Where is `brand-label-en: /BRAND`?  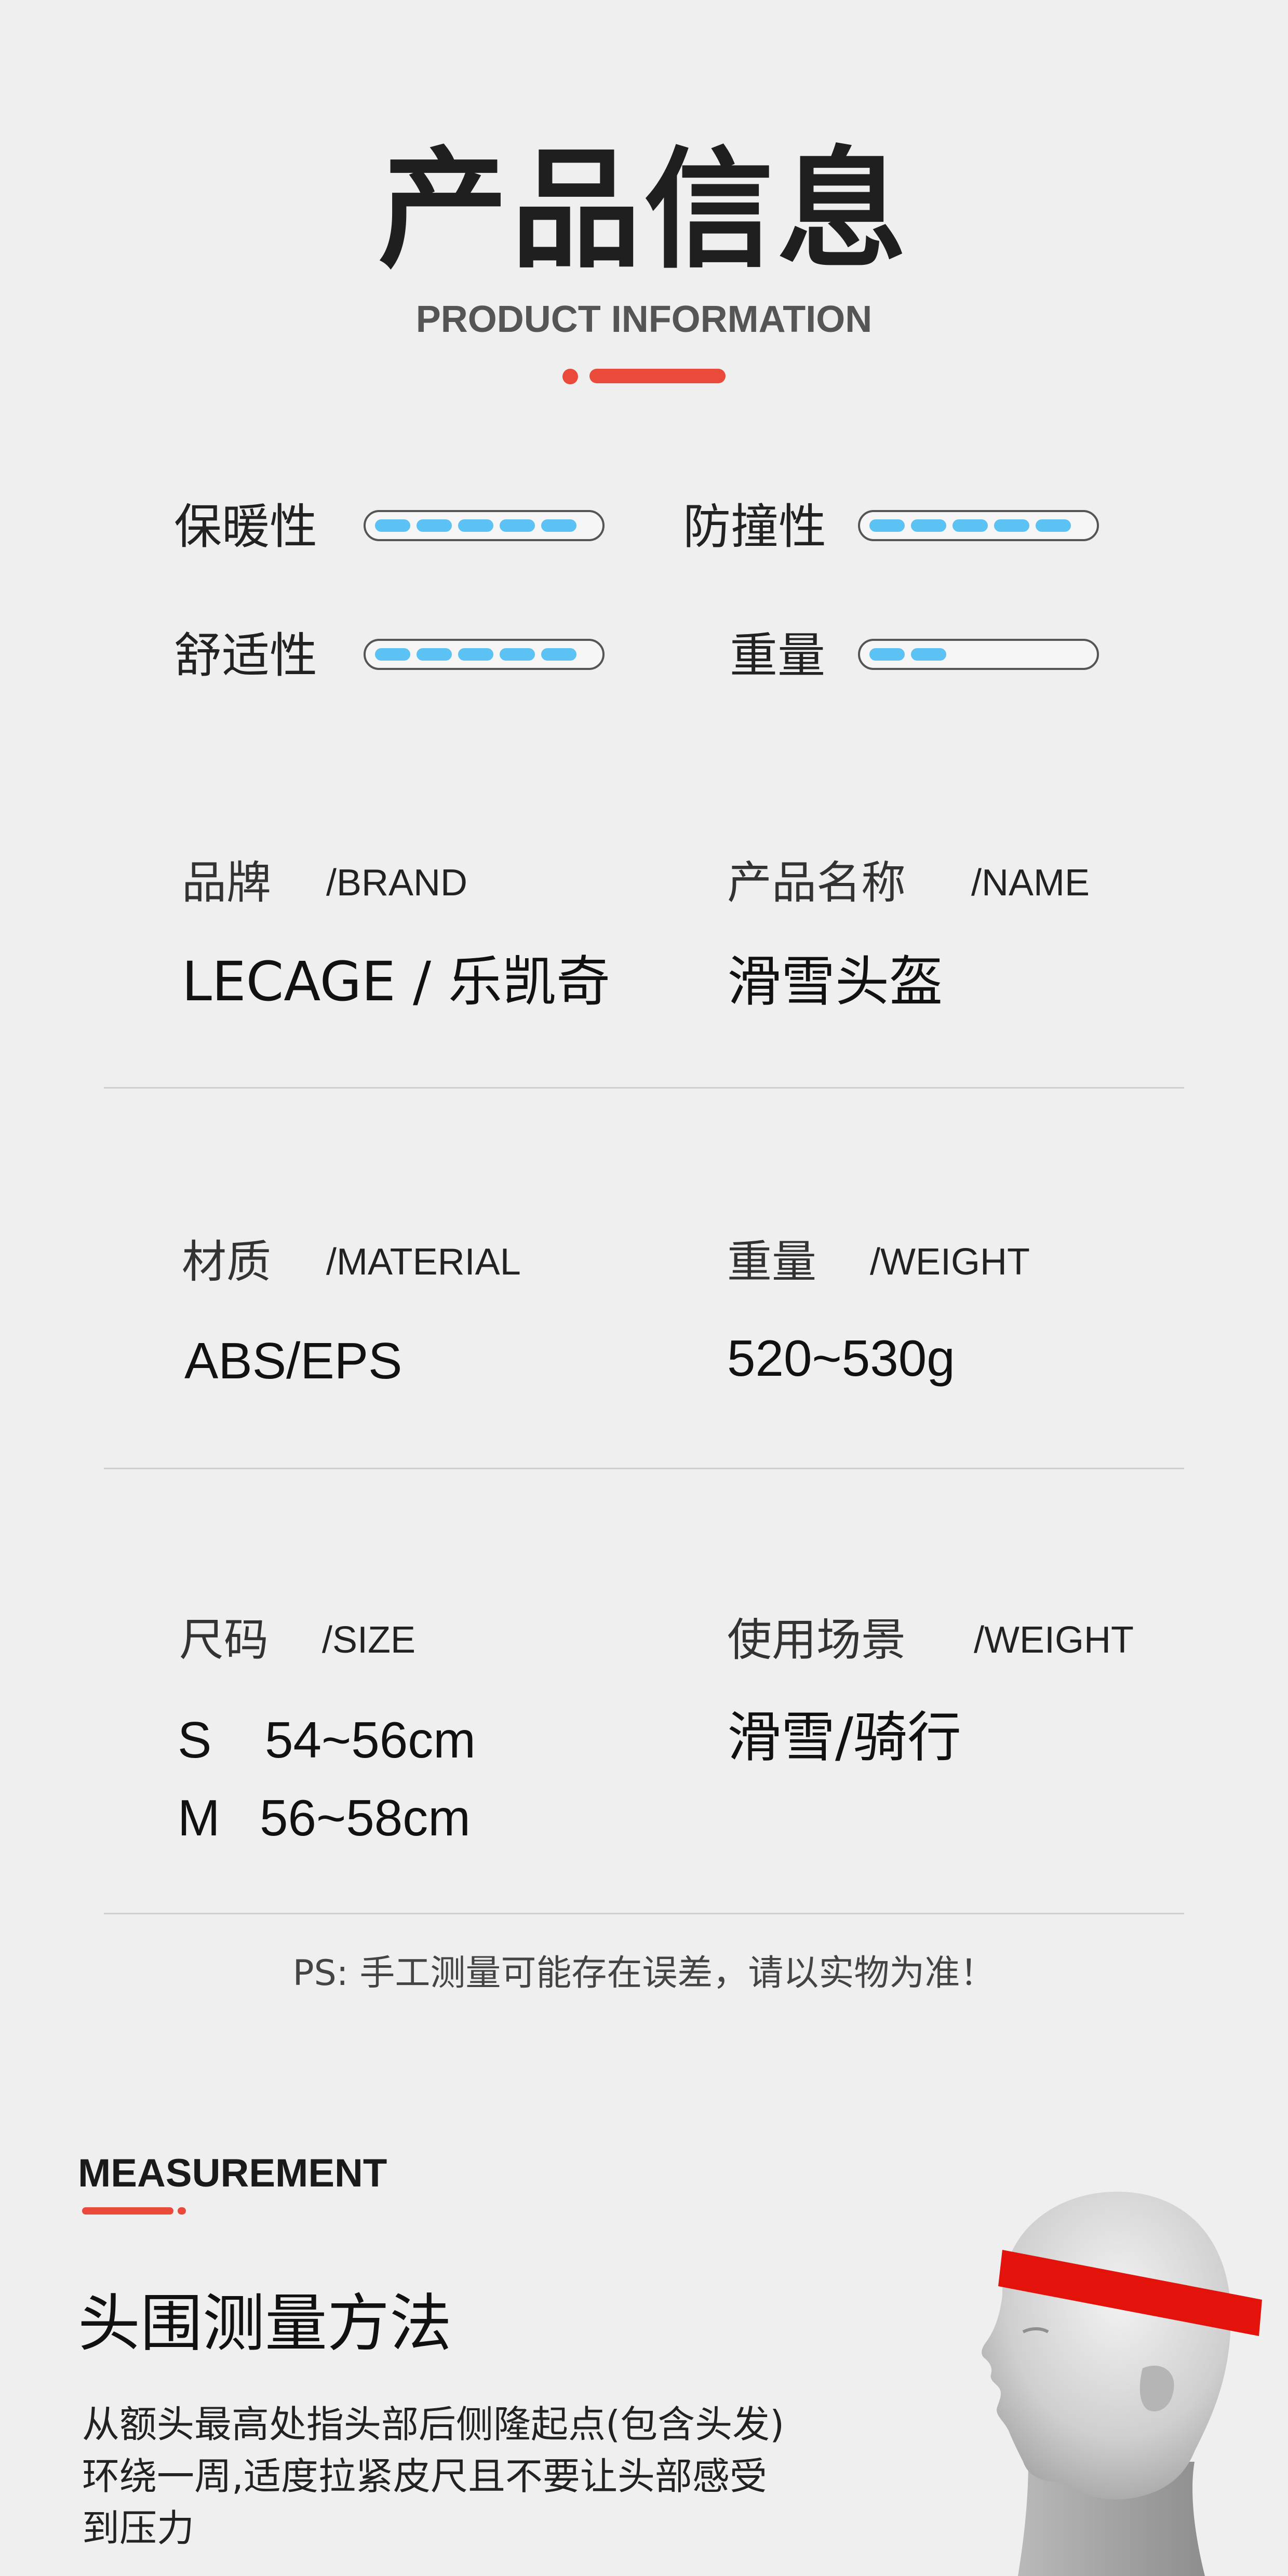
brand-label-en: /BRAND is located at coordinates (397, 883).